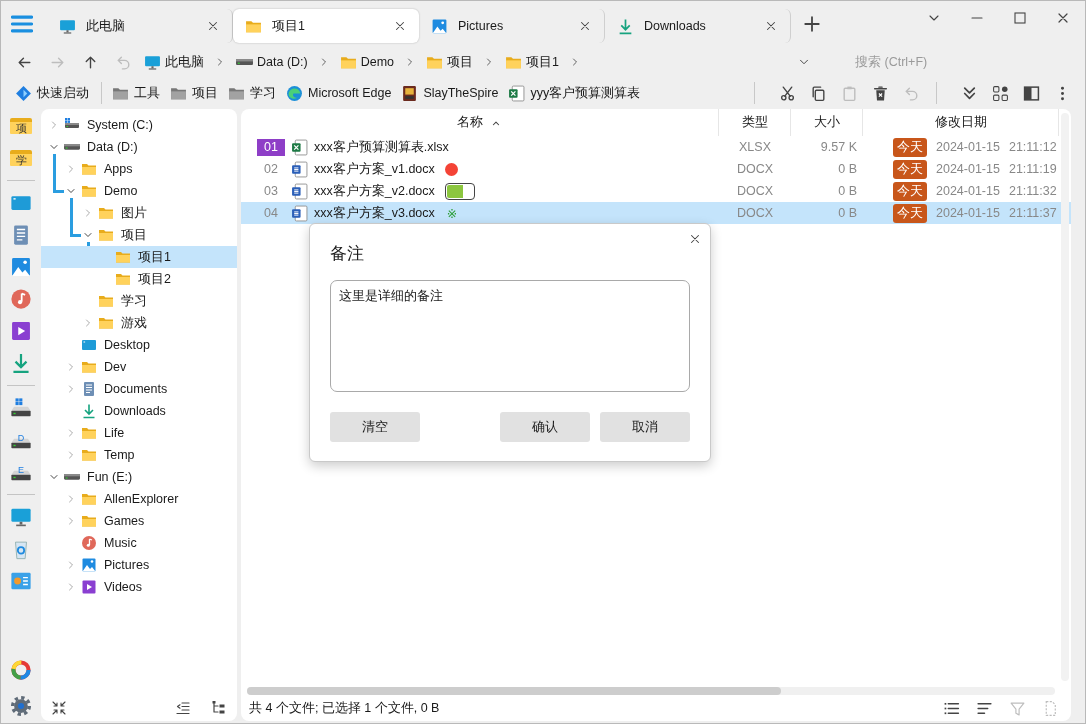 This screenshot has height=724, width=1086. Describe the element at coordinates (271, 147) in the screenshot. I see `row-number: 01` at that location.